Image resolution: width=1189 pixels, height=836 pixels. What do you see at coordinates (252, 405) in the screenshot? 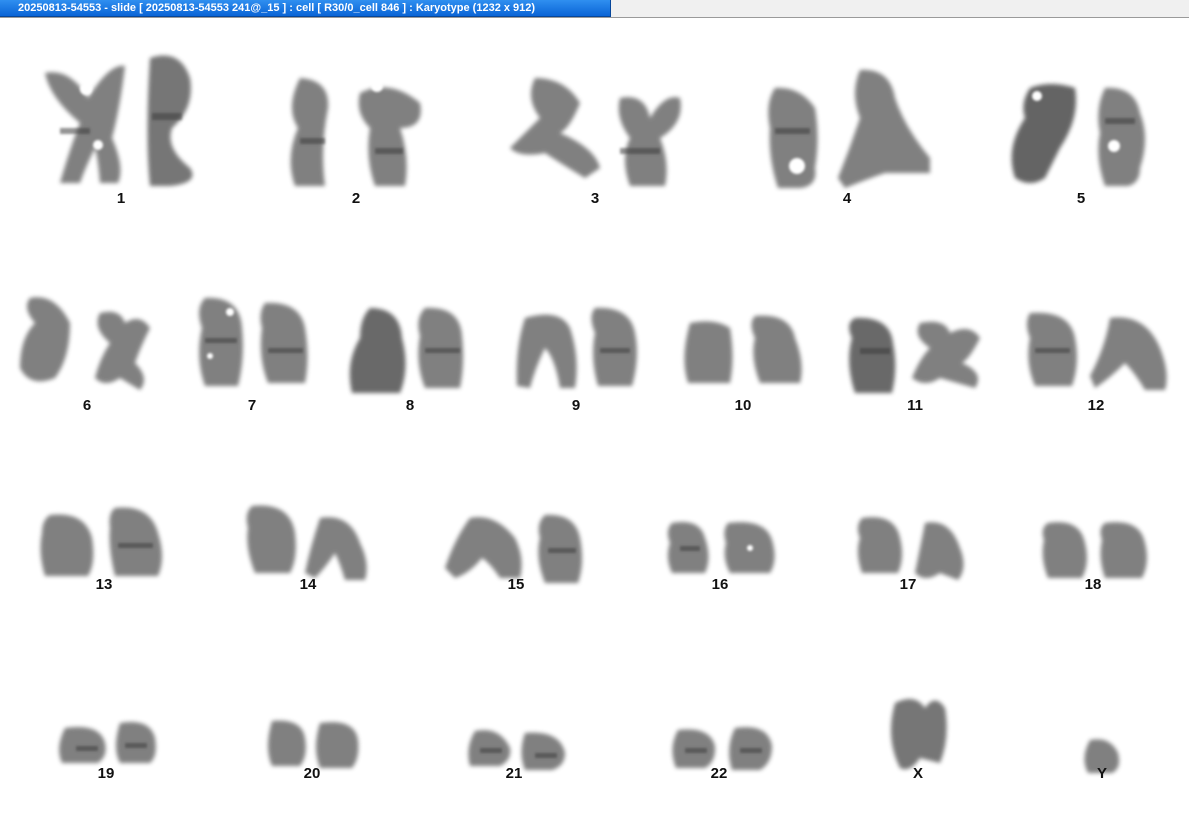
I see `chromosome-label-7: 7` at bounding box center [252, 405].